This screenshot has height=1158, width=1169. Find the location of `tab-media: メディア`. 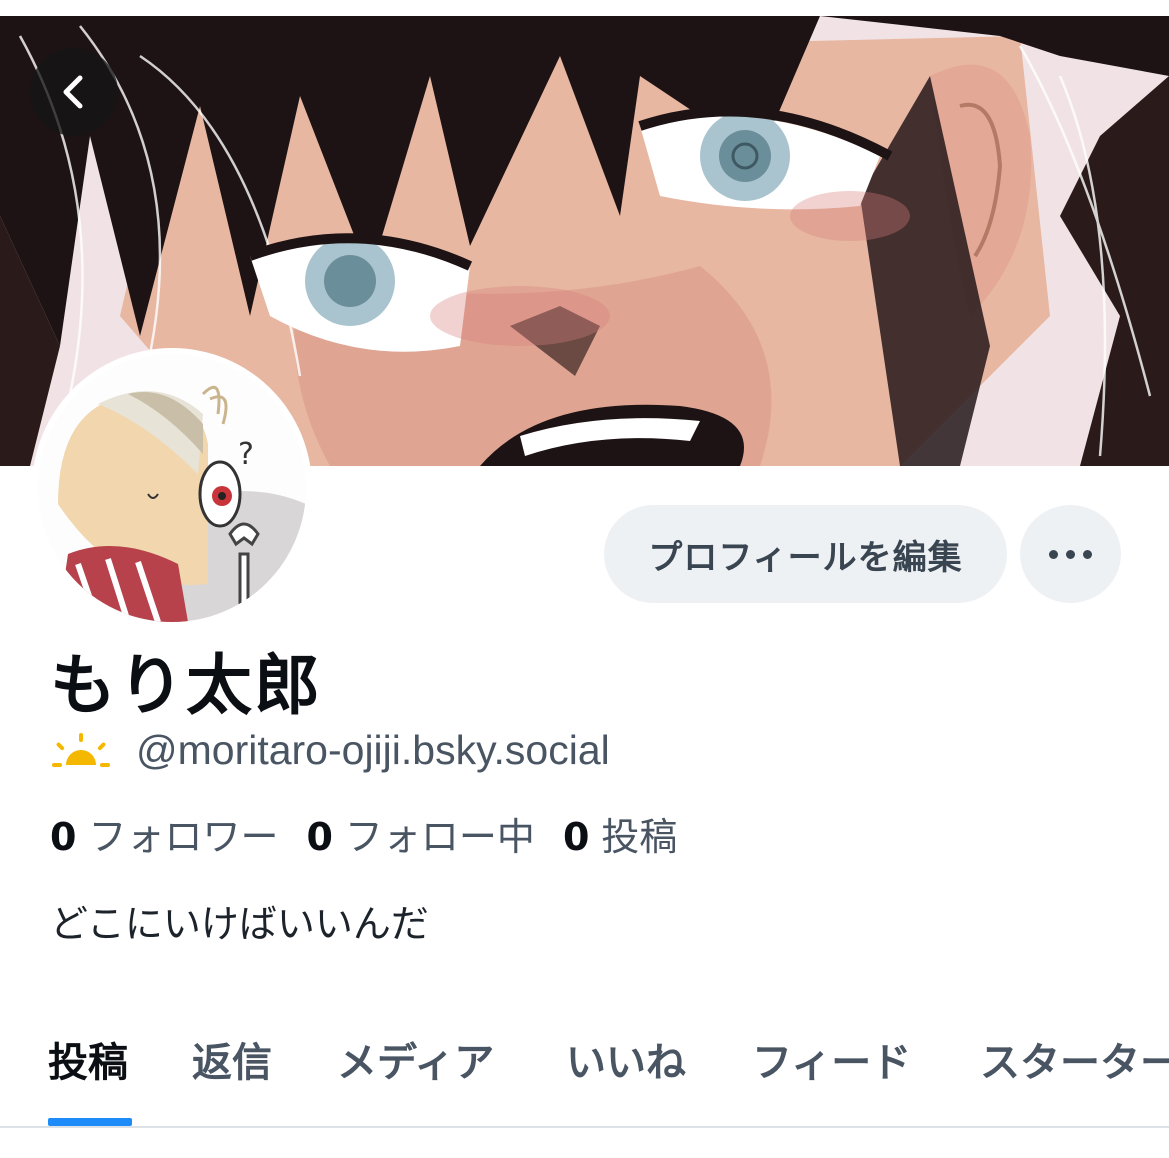

tab-media: メディア is located at coordinates (415, 1076).